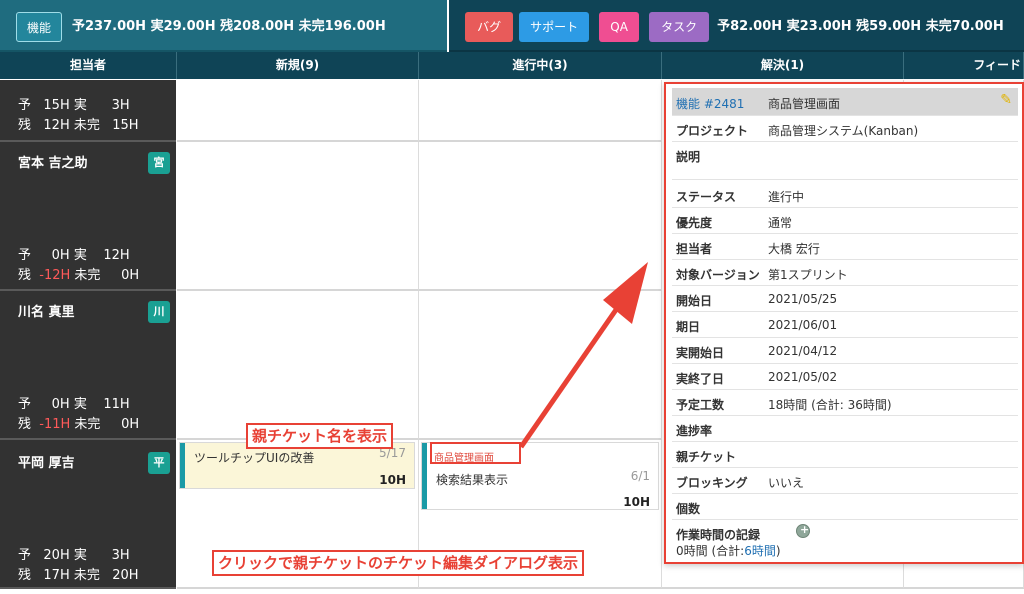 The height and width of the screenshot is (594, 1024). What do you see at coordinates (74, 404) in the screenshot?
I see `planned-actual-line: 予 0H 実 11H` at bounding box center [74, 404].